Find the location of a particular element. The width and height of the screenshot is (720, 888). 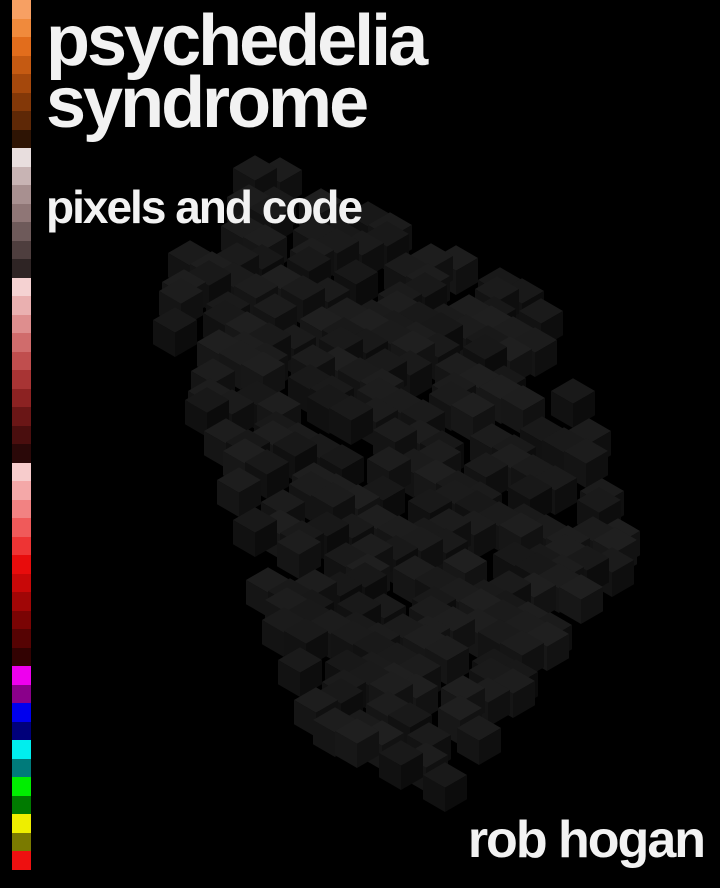

book-title: psychedelia syndrome is located at coordinates (237, 74).